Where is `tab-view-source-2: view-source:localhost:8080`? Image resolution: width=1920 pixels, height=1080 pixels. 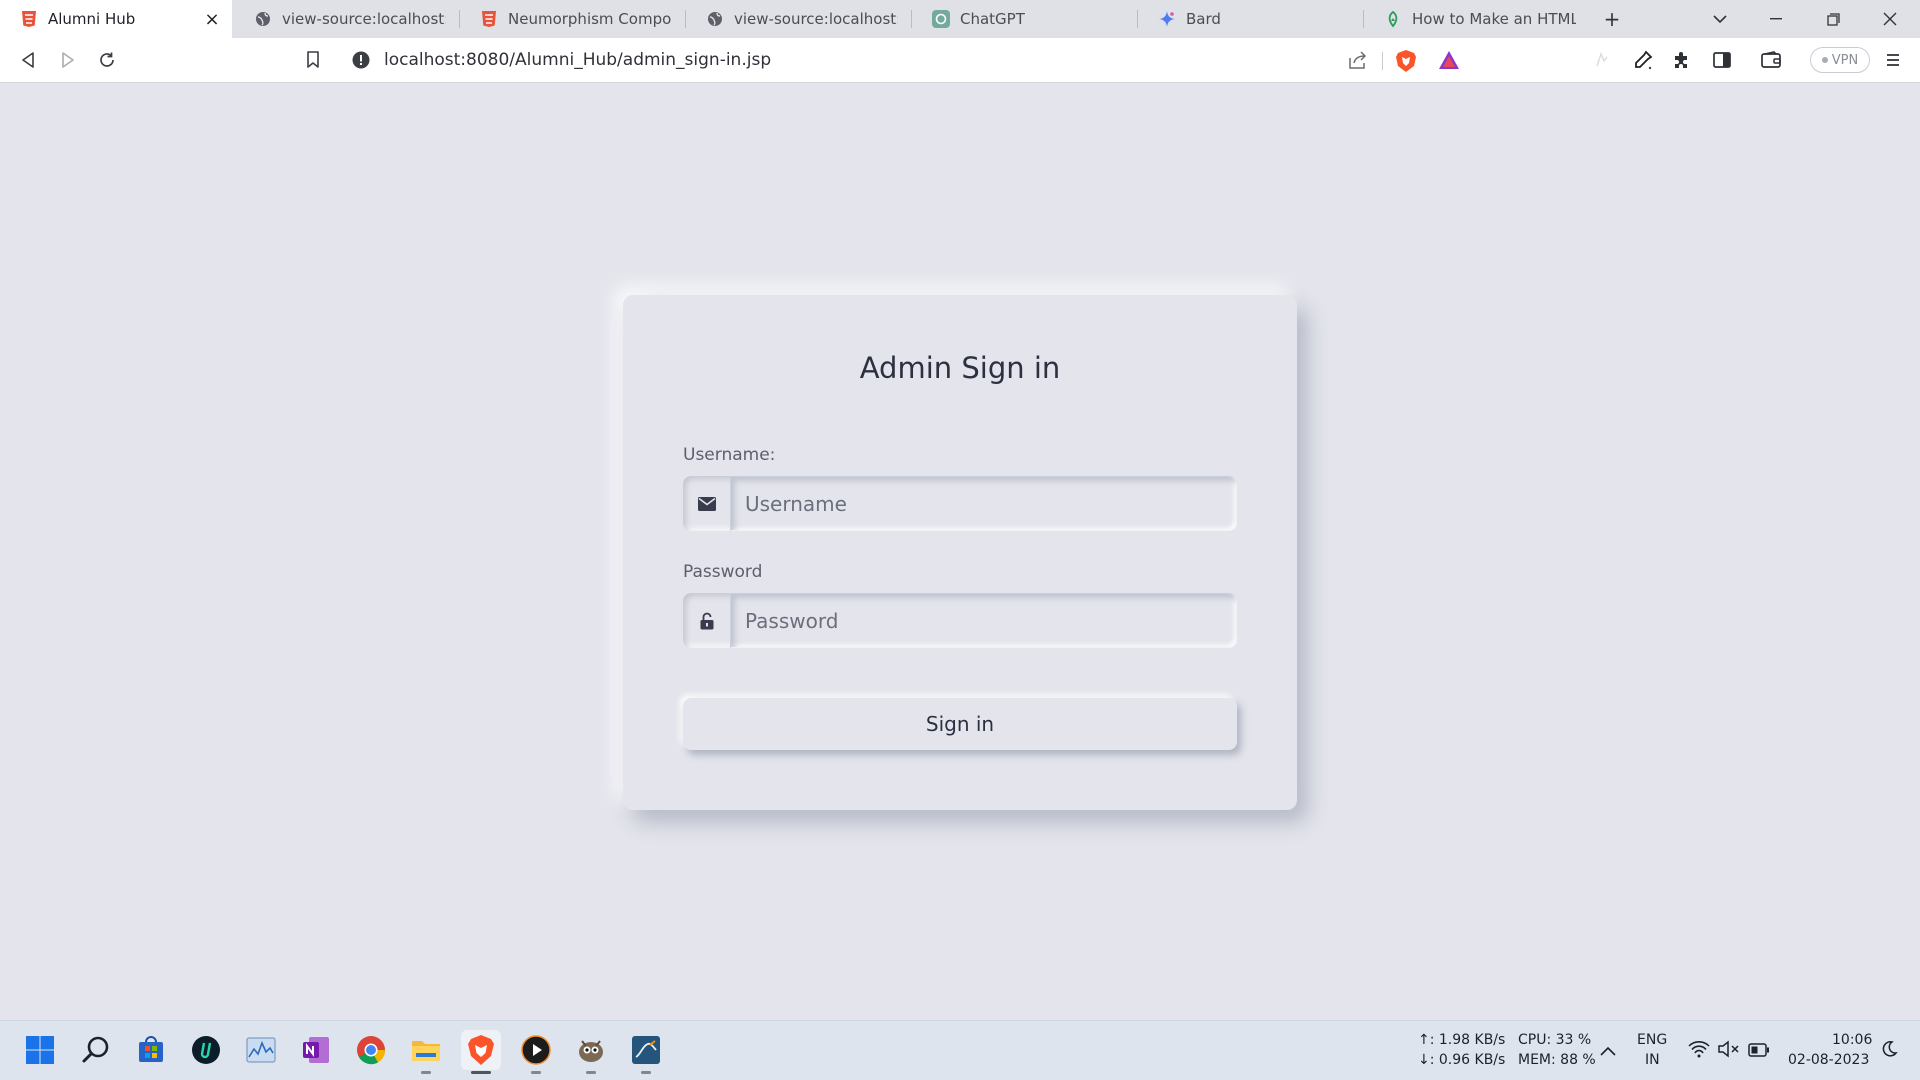 tab-view-source-2: view-source:localhost:8080 is located at coordinates (797, 19).